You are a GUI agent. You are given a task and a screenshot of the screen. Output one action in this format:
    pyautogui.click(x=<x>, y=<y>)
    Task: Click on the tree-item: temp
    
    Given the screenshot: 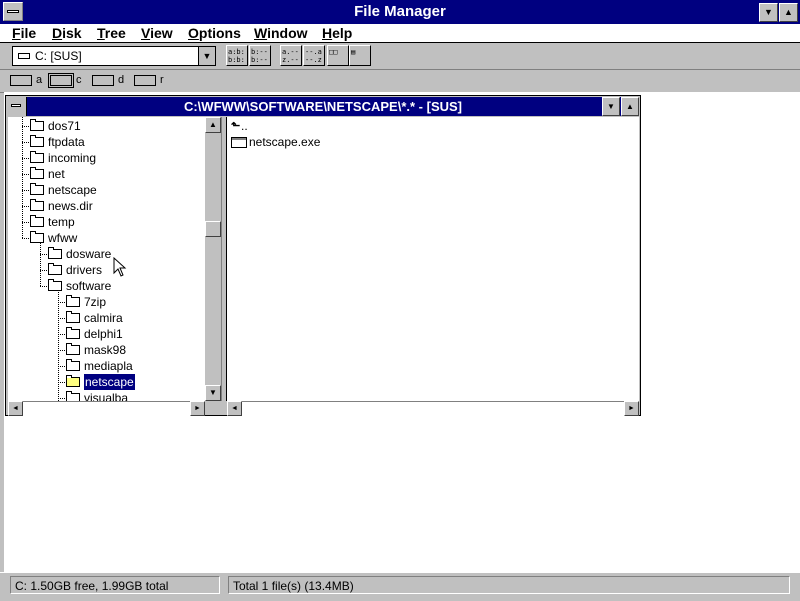 What is the action you would take?
    pyautogui.click(x=114, y=222)
    